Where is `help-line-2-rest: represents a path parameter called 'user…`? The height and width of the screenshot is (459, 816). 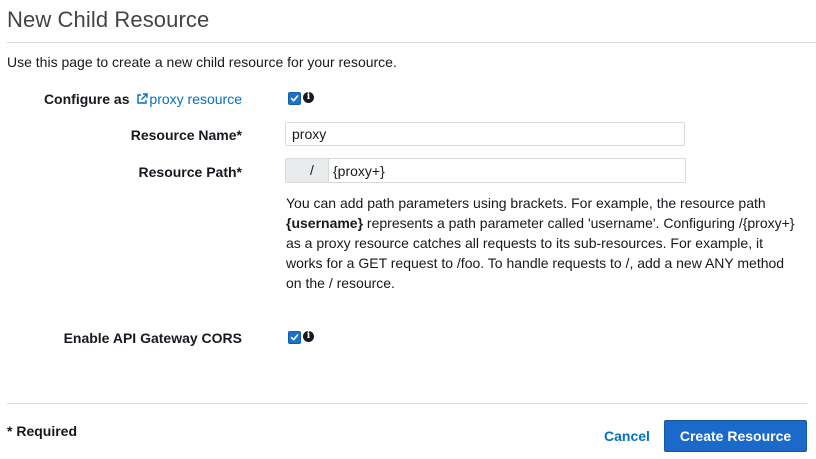
help-line-2-rest: represents a path parameter called 'user… is located at coordinates (579, 223).